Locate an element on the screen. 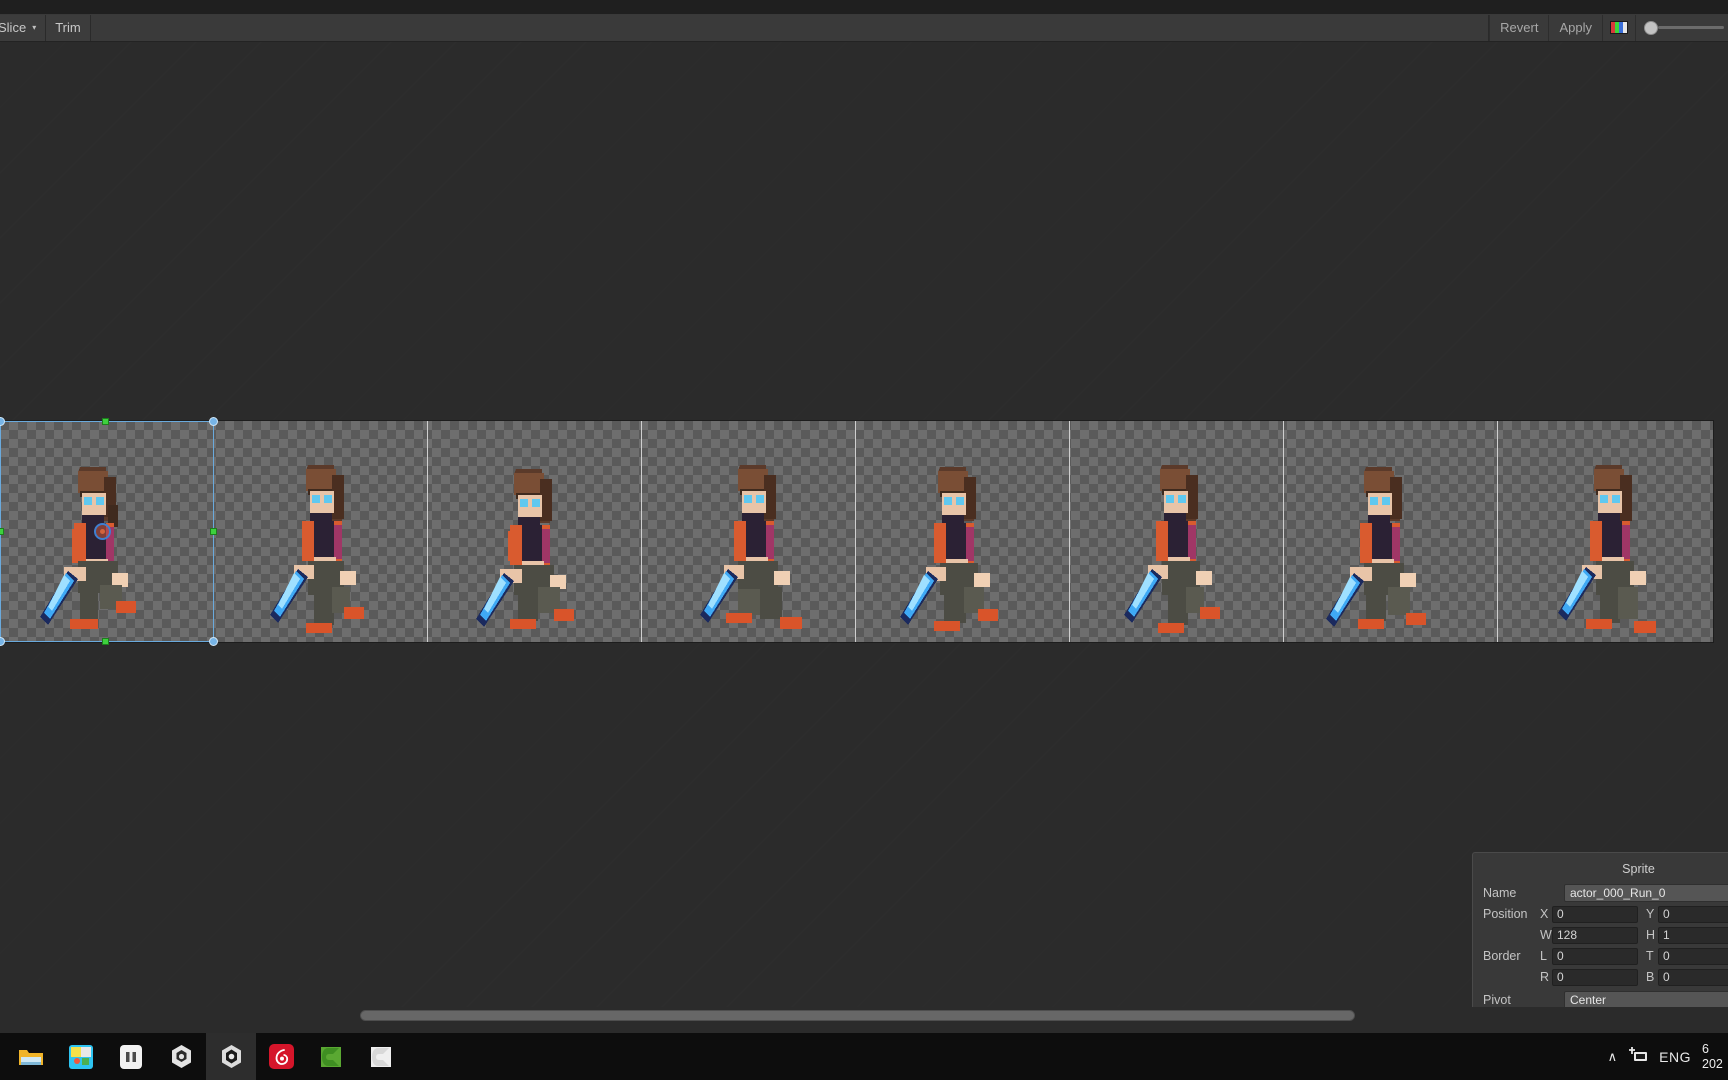 This screenshot has height=1080, width=1728. cheat-engine-icon is located at coordinates (331, 1057).